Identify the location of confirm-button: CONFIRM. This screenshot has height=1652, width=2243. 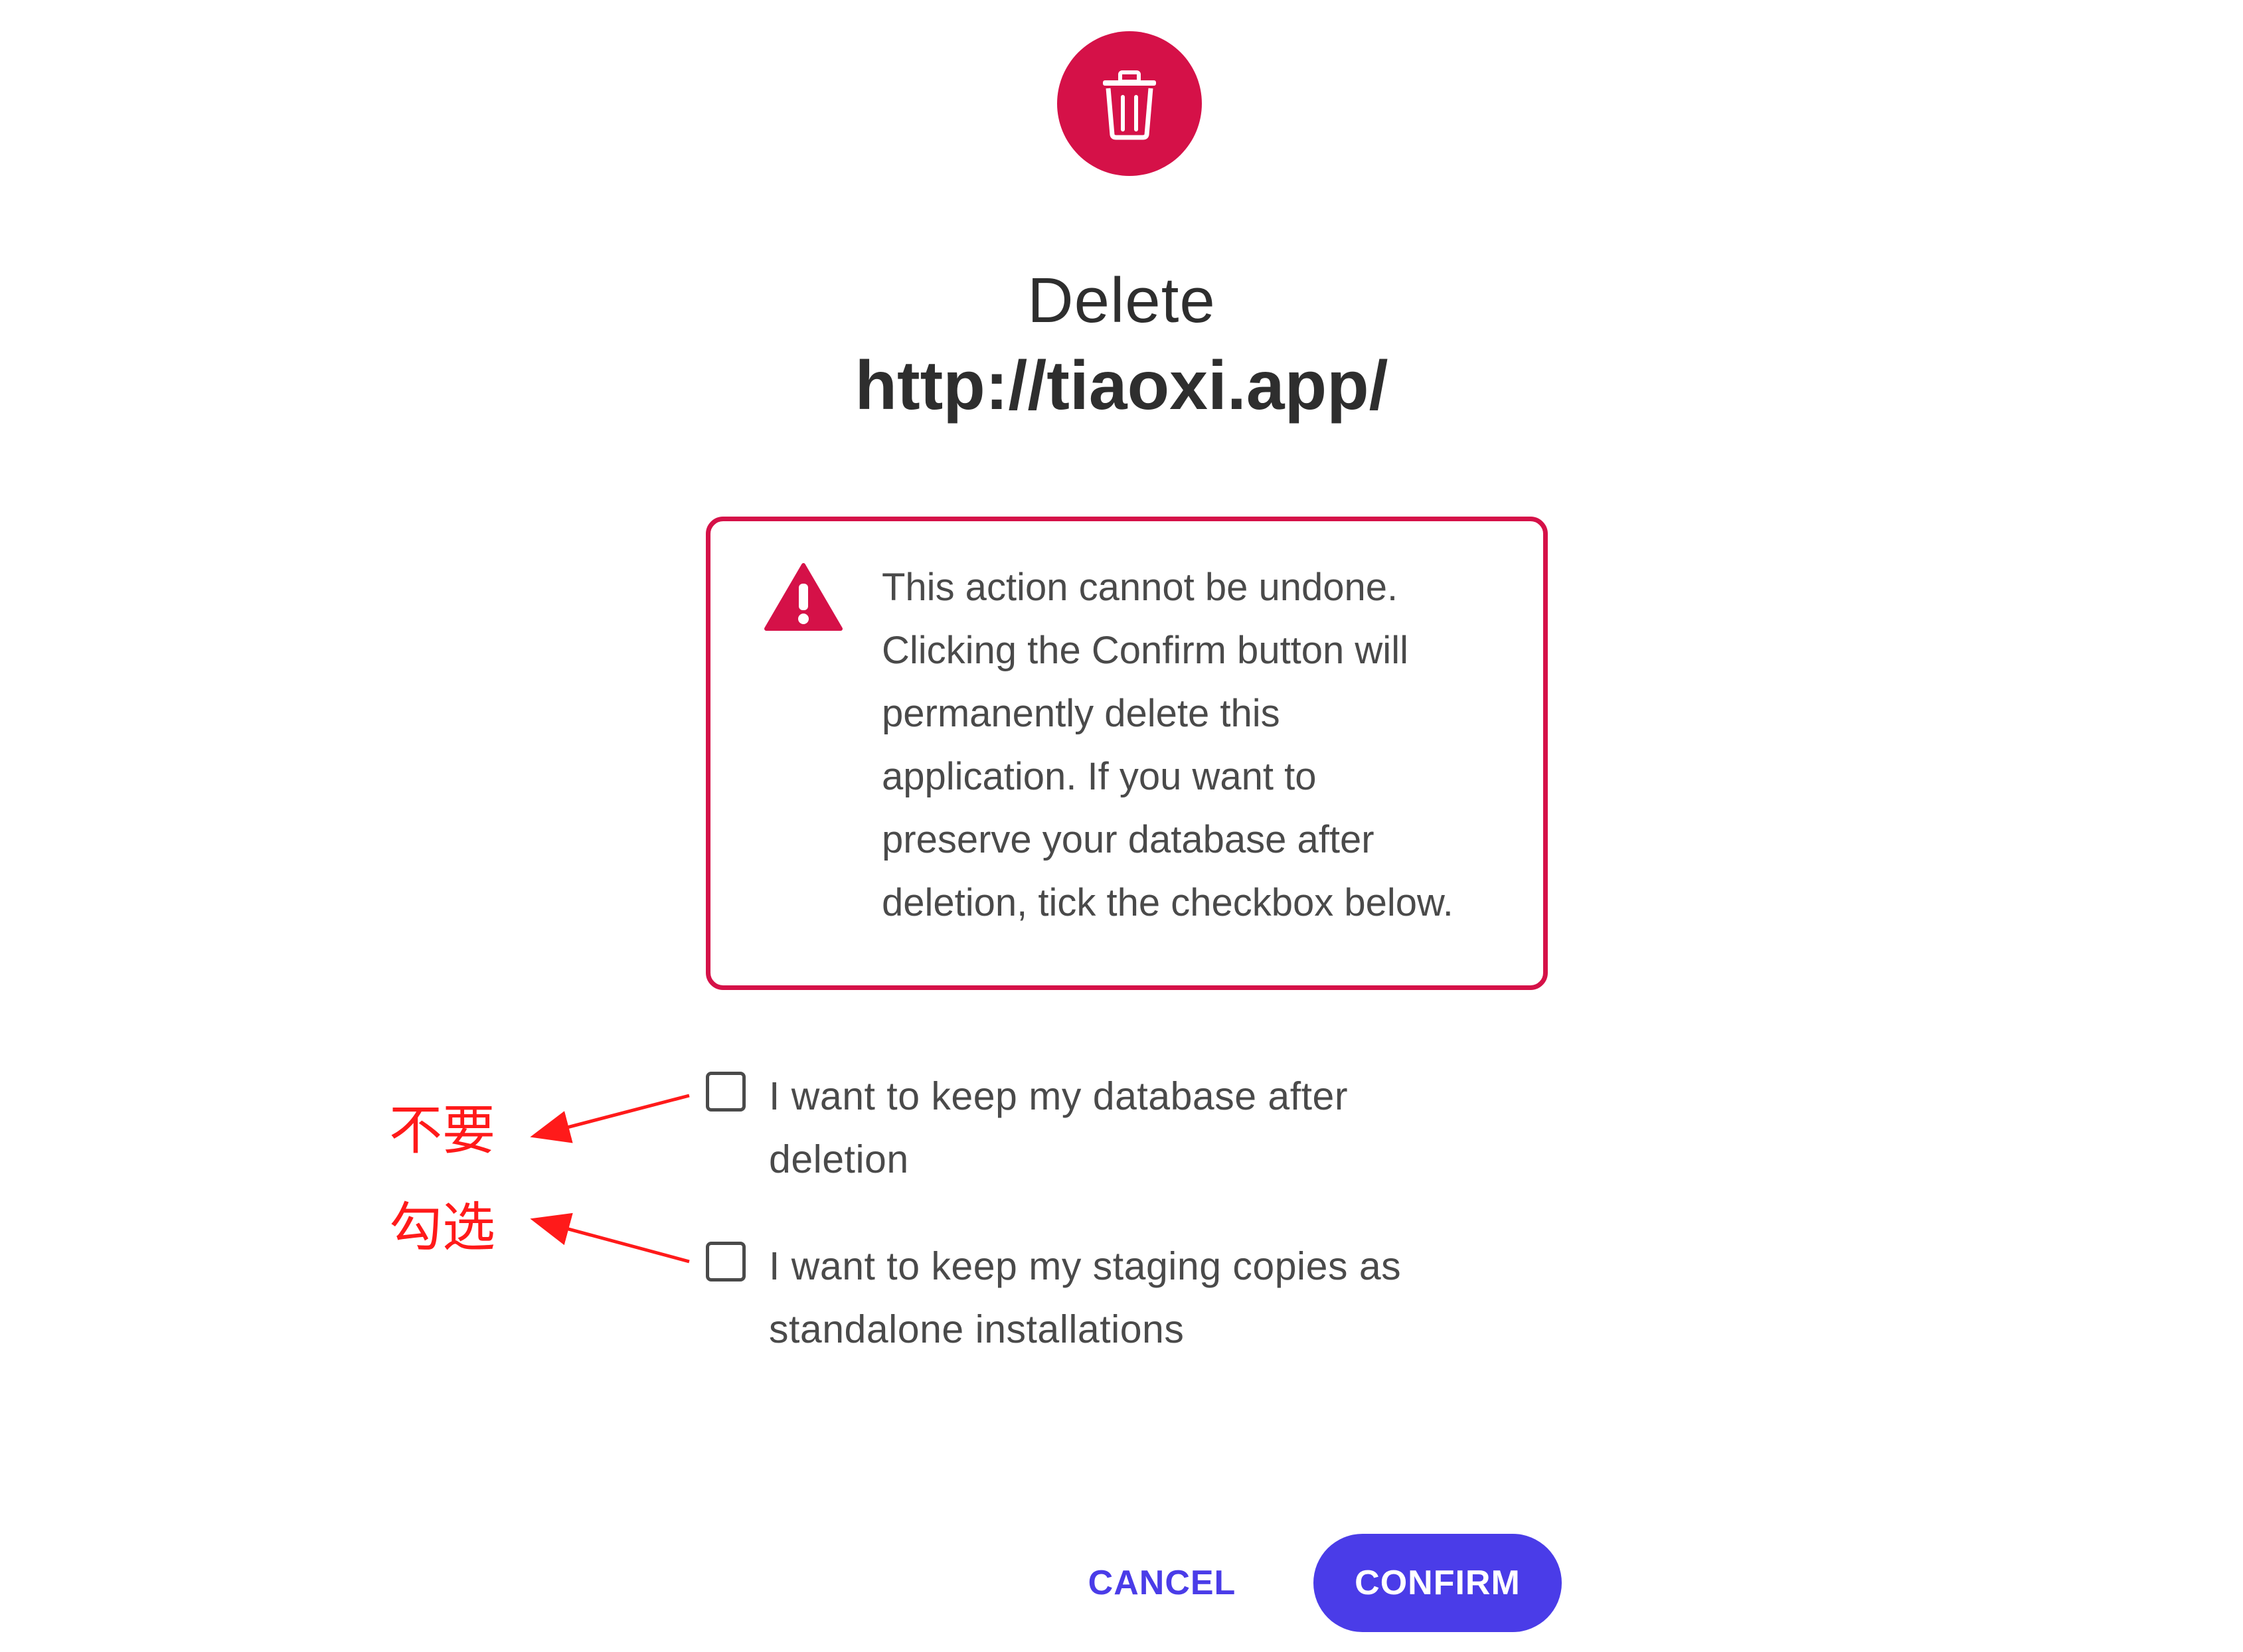
(1437, 1583).